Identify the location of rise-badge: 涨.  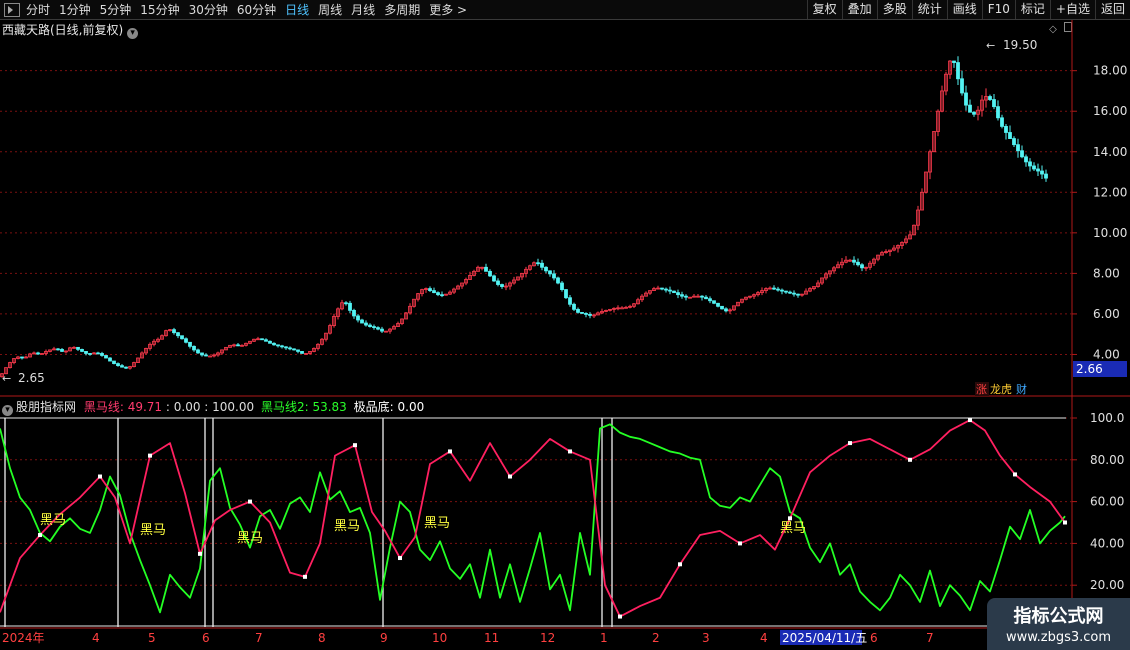
(981, 389).